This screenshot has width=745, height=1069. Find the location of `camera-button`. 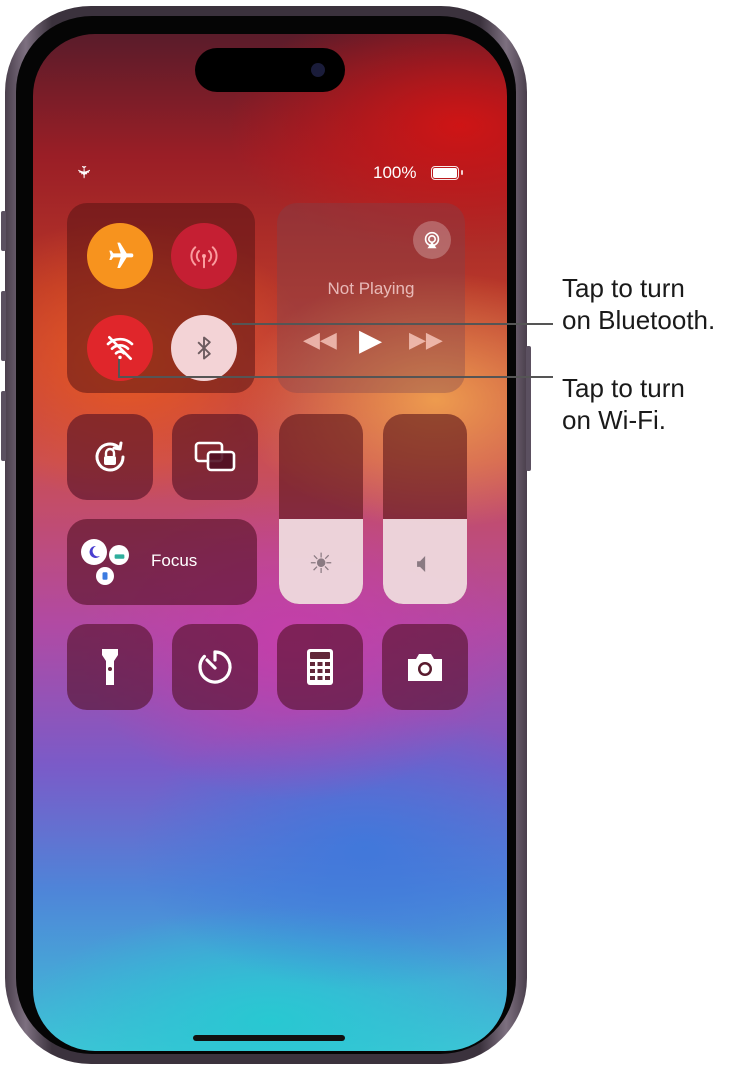

camera-button is located at coordinates (425, 667).